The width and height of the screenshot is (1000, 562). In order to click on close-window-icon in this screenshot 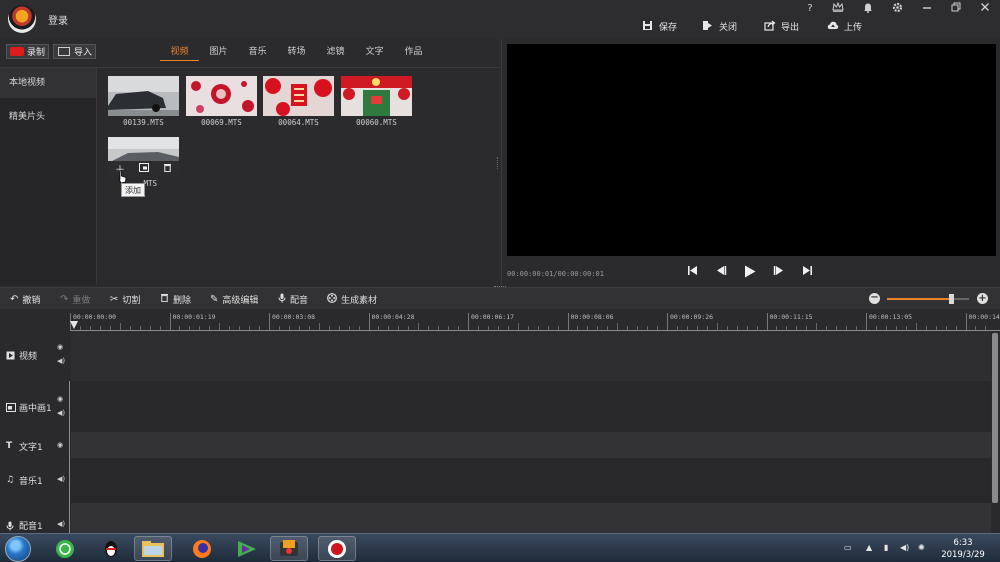, I will do `click(985, 9)`.